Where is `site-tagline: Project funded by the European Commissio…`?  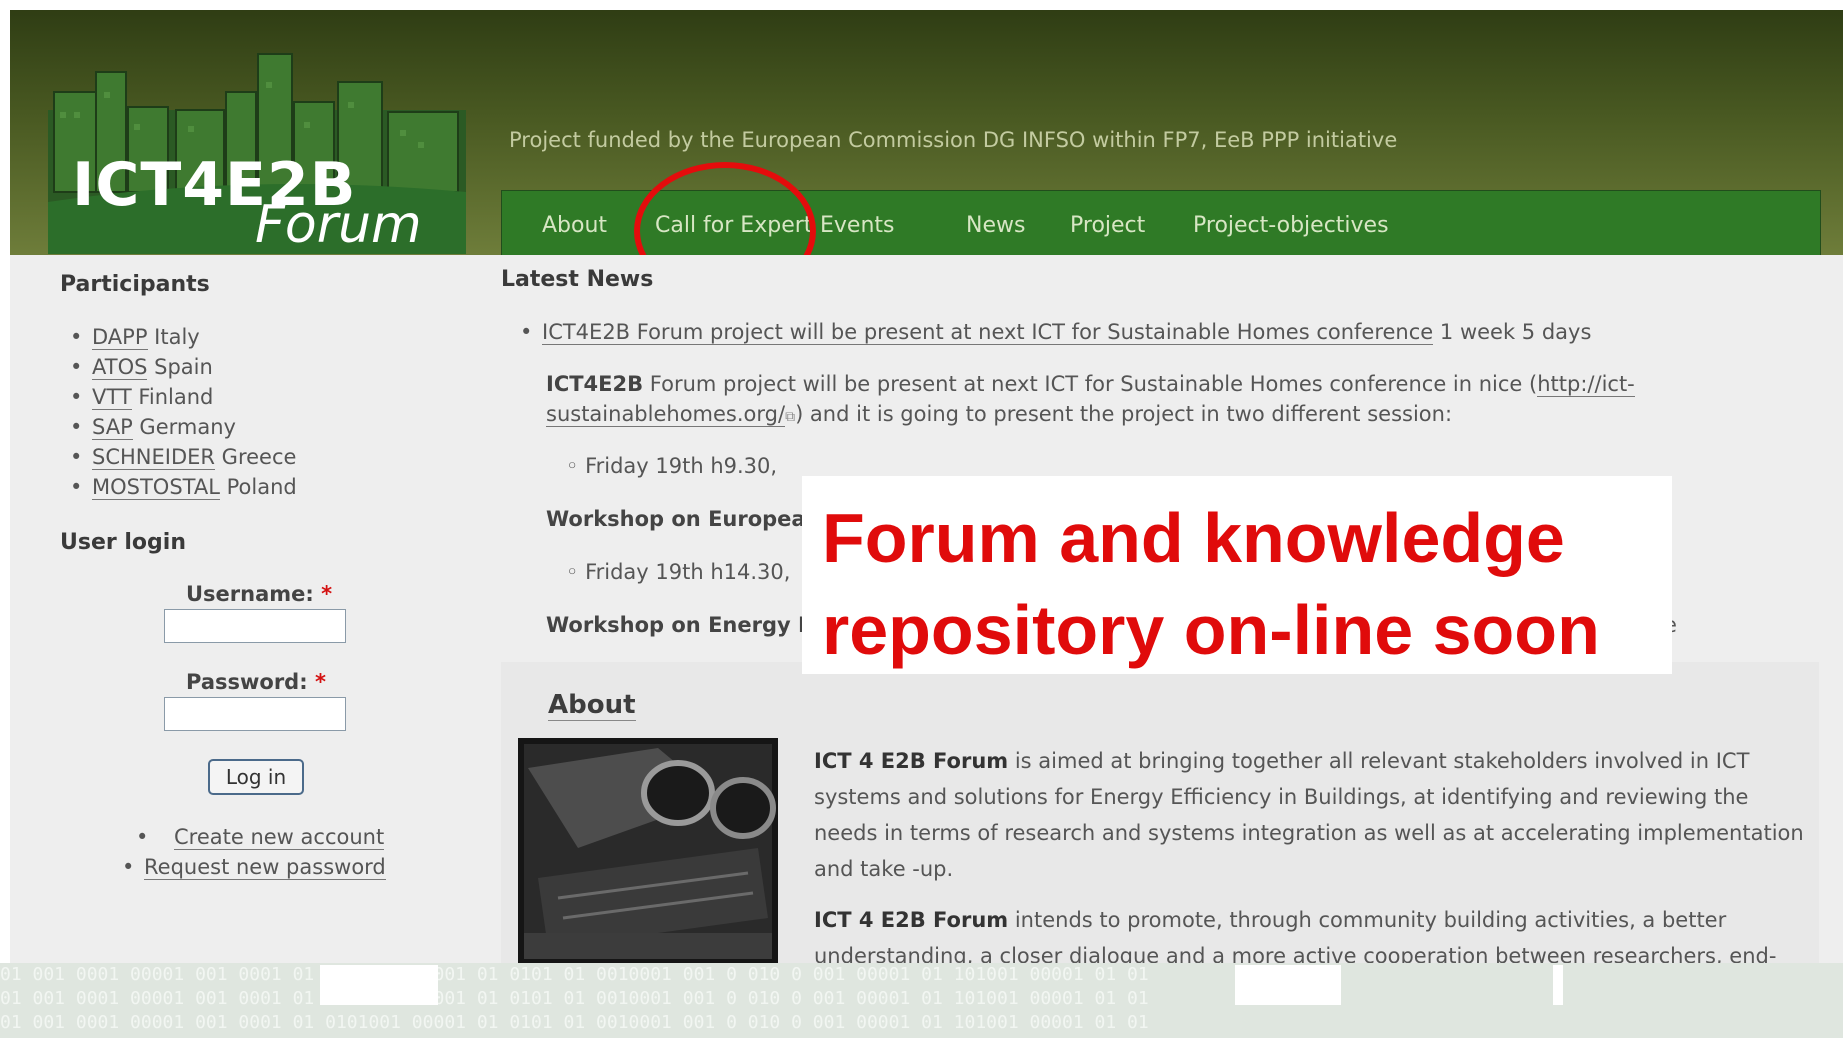 site-tagline: Project funded by the European Commissio… is located at coordinates (953, 140).